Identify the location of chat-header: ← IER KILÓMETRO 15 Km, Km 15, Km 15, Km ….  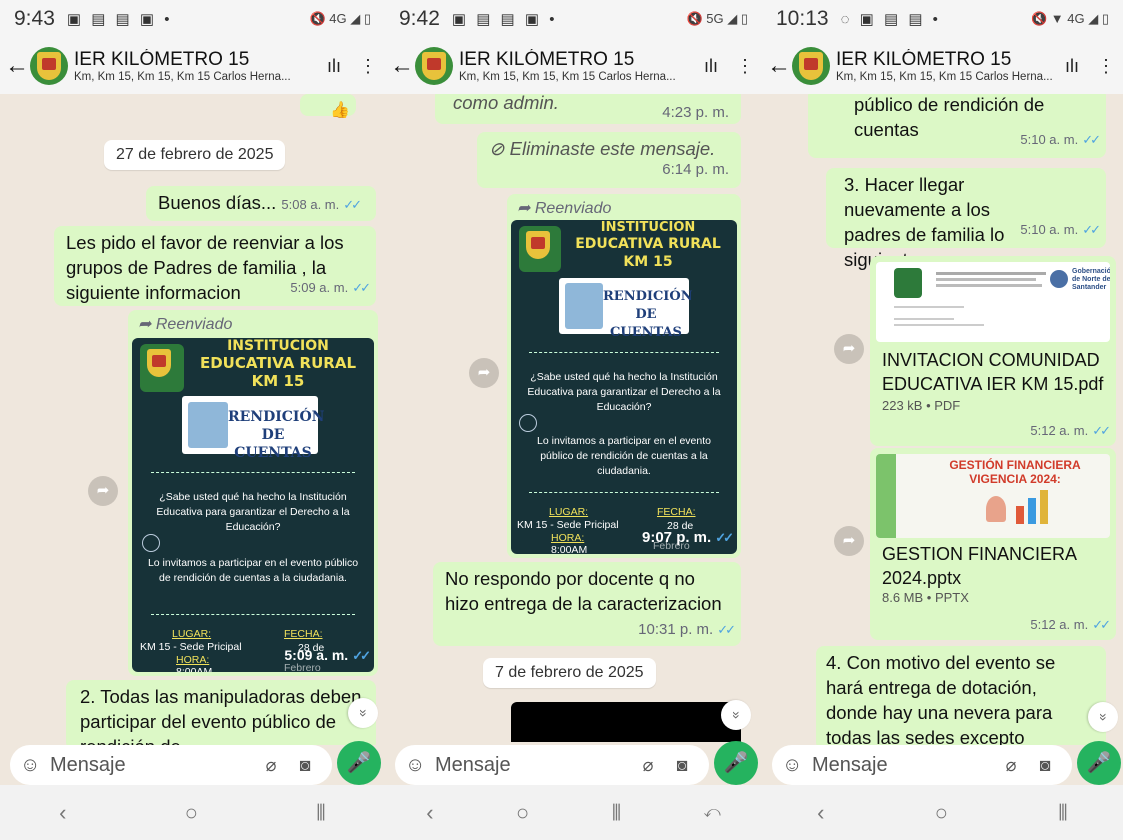
(942, 66).